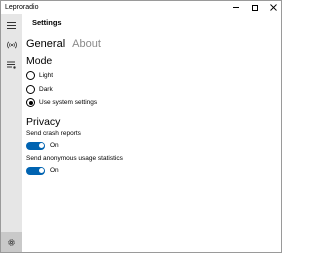 This screenshot has height=253, width=320. I want to click on nav-sidebar, so click(11, 133).